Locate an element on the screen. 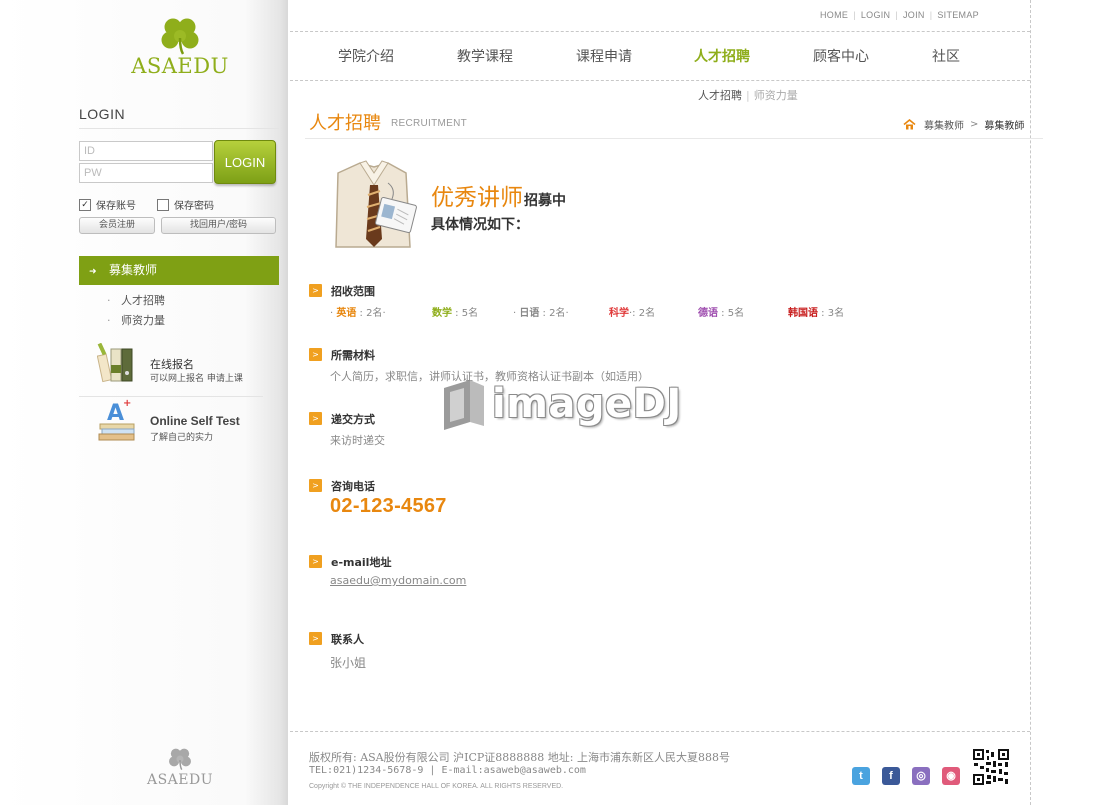 The width and height of the screenshot is (1100, 805). lang-item: · 日语 : 2名· is located at coordinates (541, 311).